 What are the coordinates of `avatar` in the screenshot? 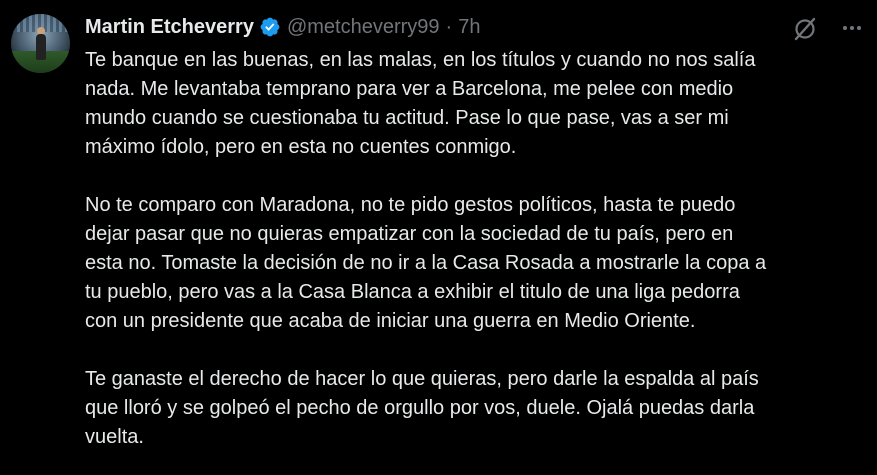 It's located at (40, 43).